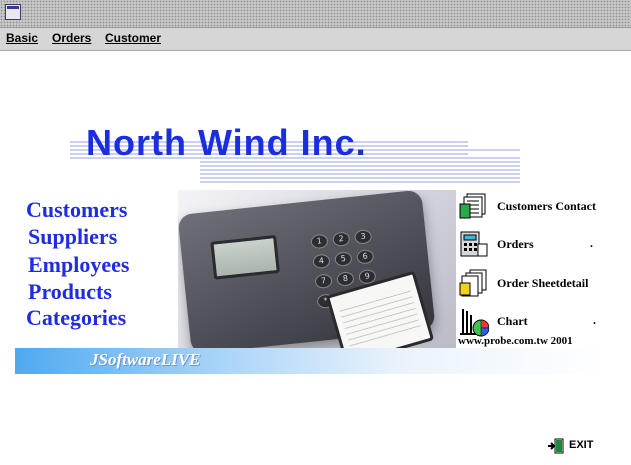 Image resolution: width=631 pixels, height=465 pixels. Describe the element at coordinates (474, 206) in the screenshot. I see `contacts-list-icon` at that location.